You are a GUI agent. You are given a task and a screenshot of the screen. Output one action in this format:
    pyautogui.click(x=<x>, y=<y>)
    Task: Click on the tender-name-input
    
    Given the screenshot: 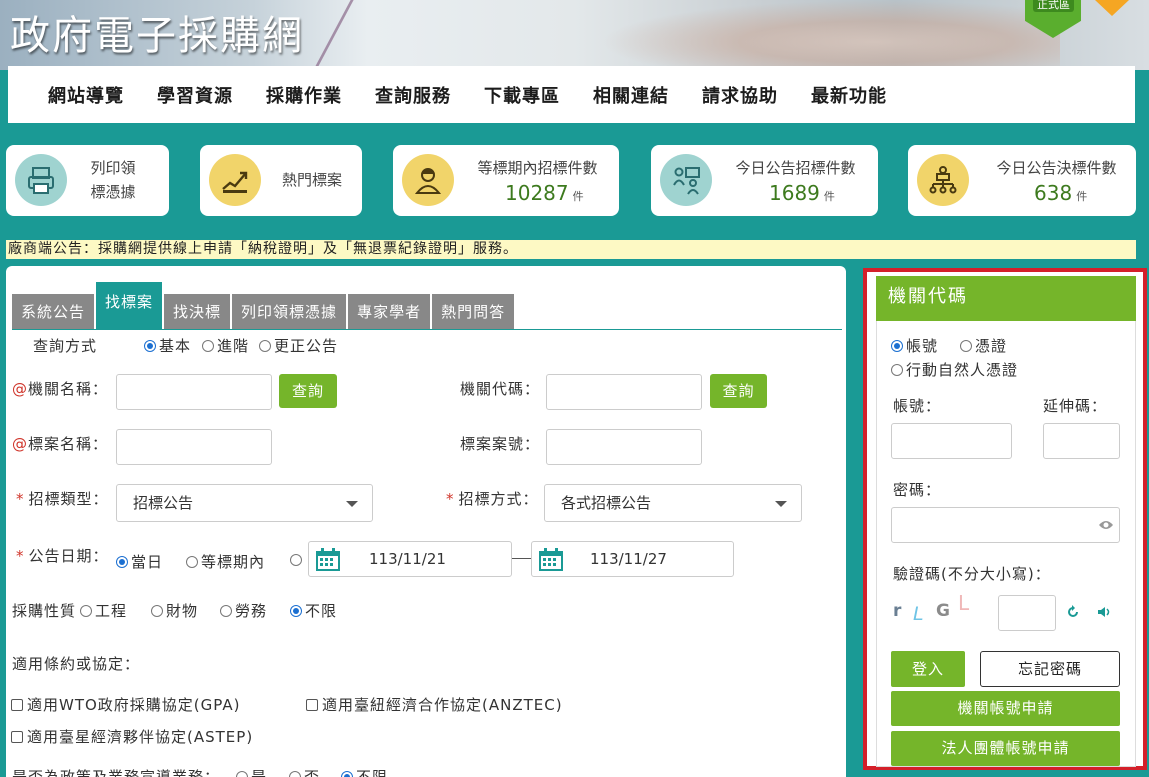 What is the action you would take?
    pyautogui.click(x=194, y=447)
    